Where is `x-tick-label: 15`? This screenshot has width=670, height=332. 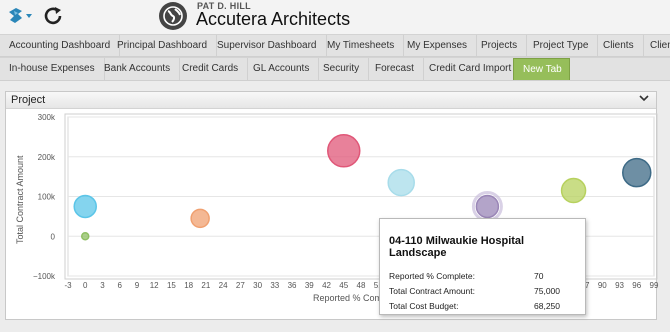
x-tick-label: 15 is located at coordinates (171, 285).